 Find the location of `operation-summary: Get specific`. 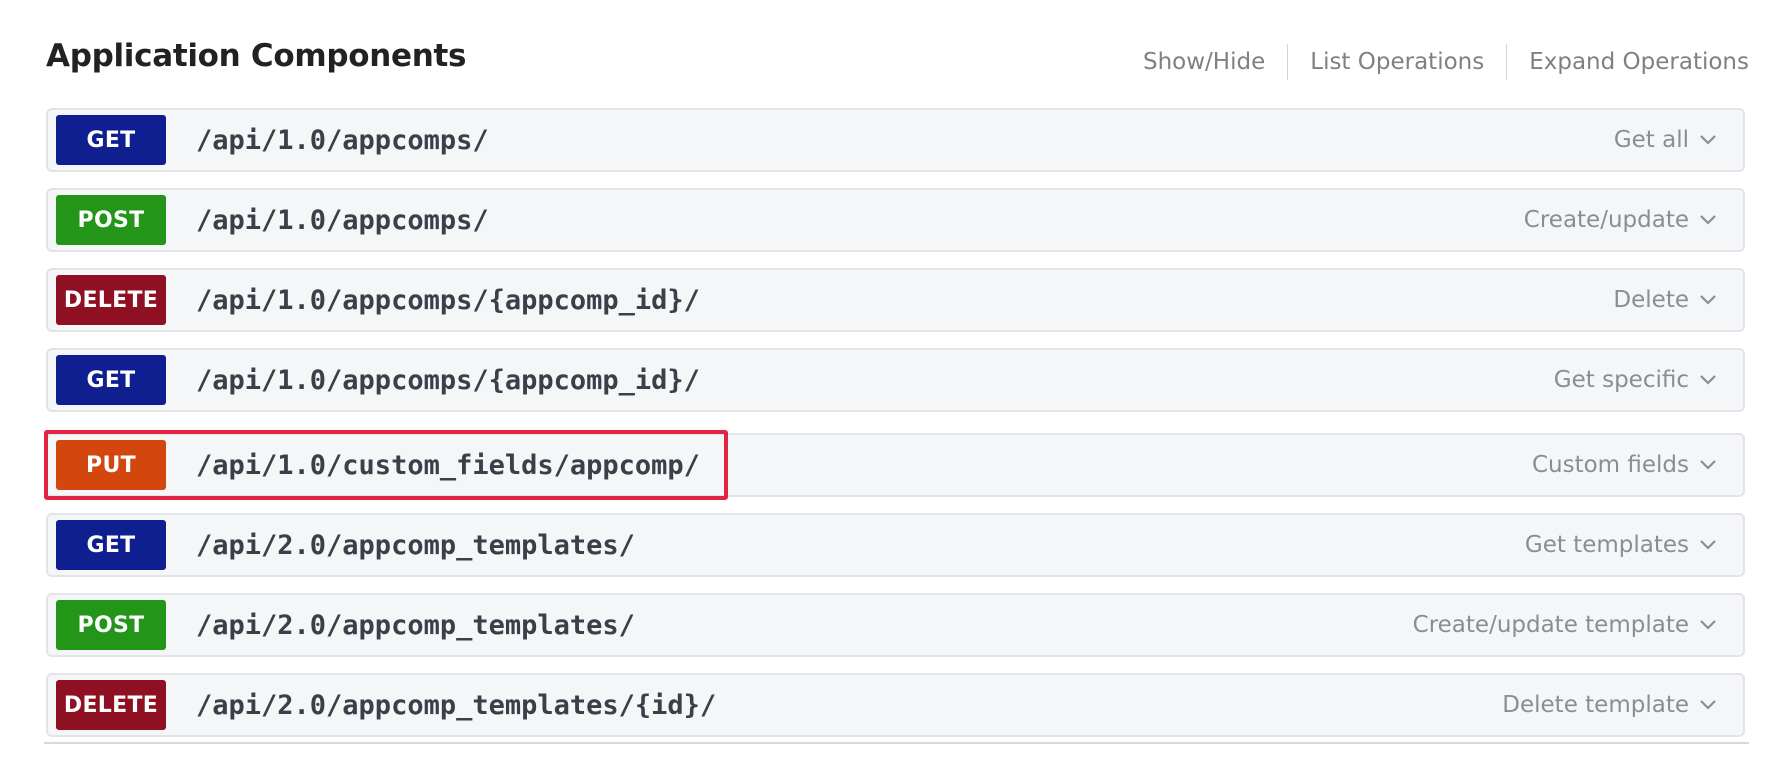

operation-summary: Get specific is located at coordinates (1635, 380).